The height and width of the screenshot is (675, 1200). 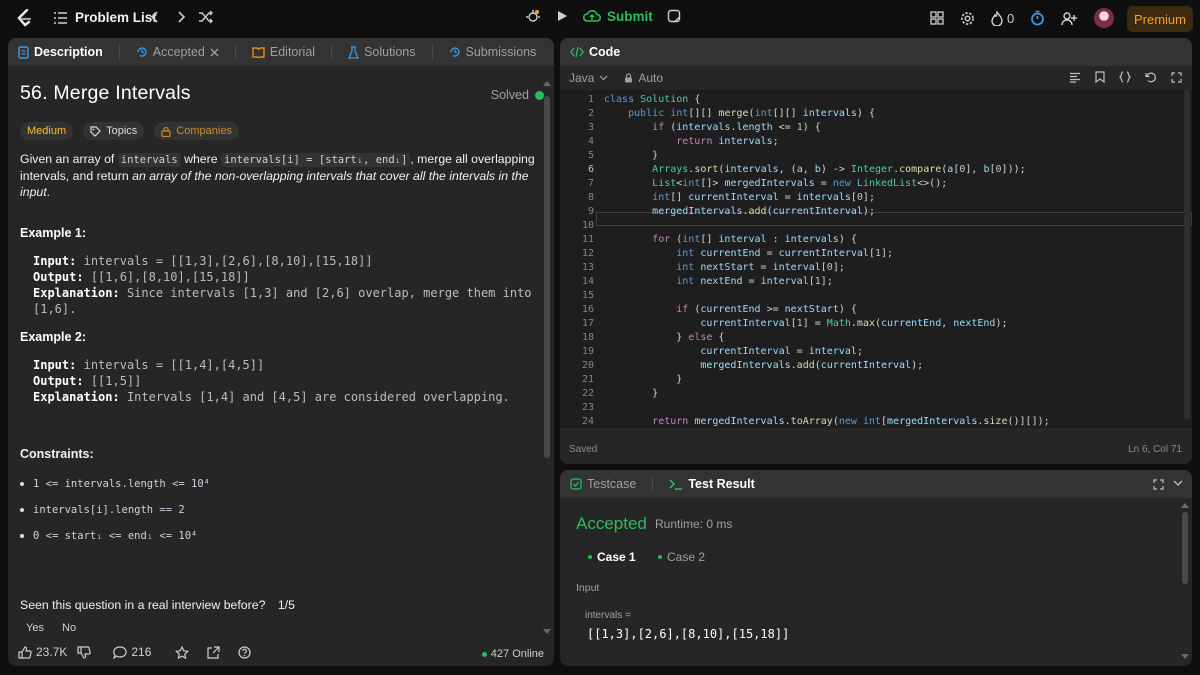 I want to click on editor-scrollbar, so click(x=1187, y=255).